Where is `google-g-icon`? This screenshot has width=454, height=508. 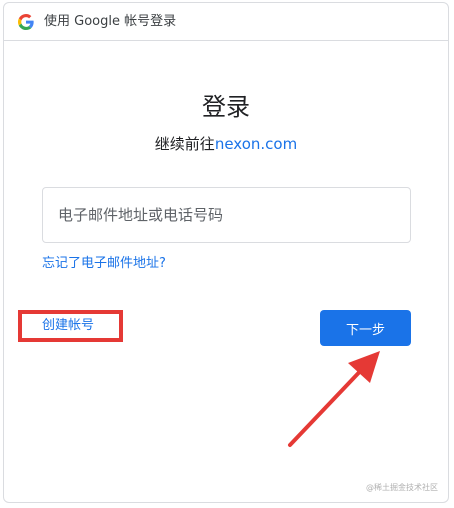 google-g-icon is located at coordinates (26, 22).